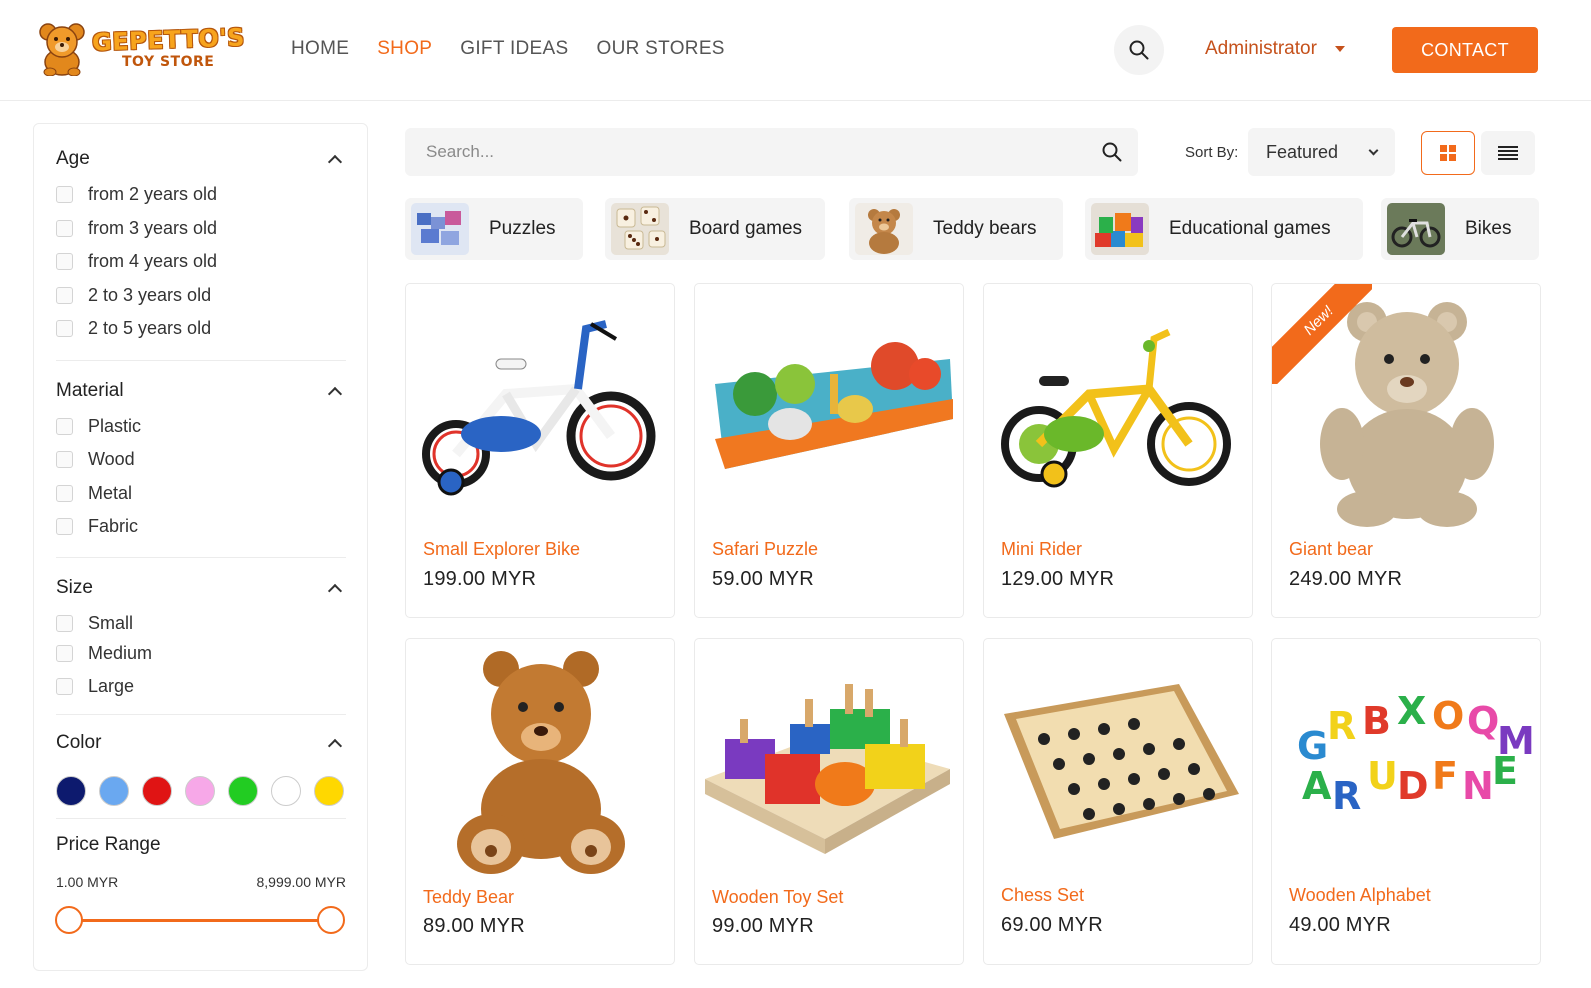  What do you see at coordinates (660, 49) in the screenshot?
I see `nav-our-stores: OUR STORES` at bounding box center [660, 49].